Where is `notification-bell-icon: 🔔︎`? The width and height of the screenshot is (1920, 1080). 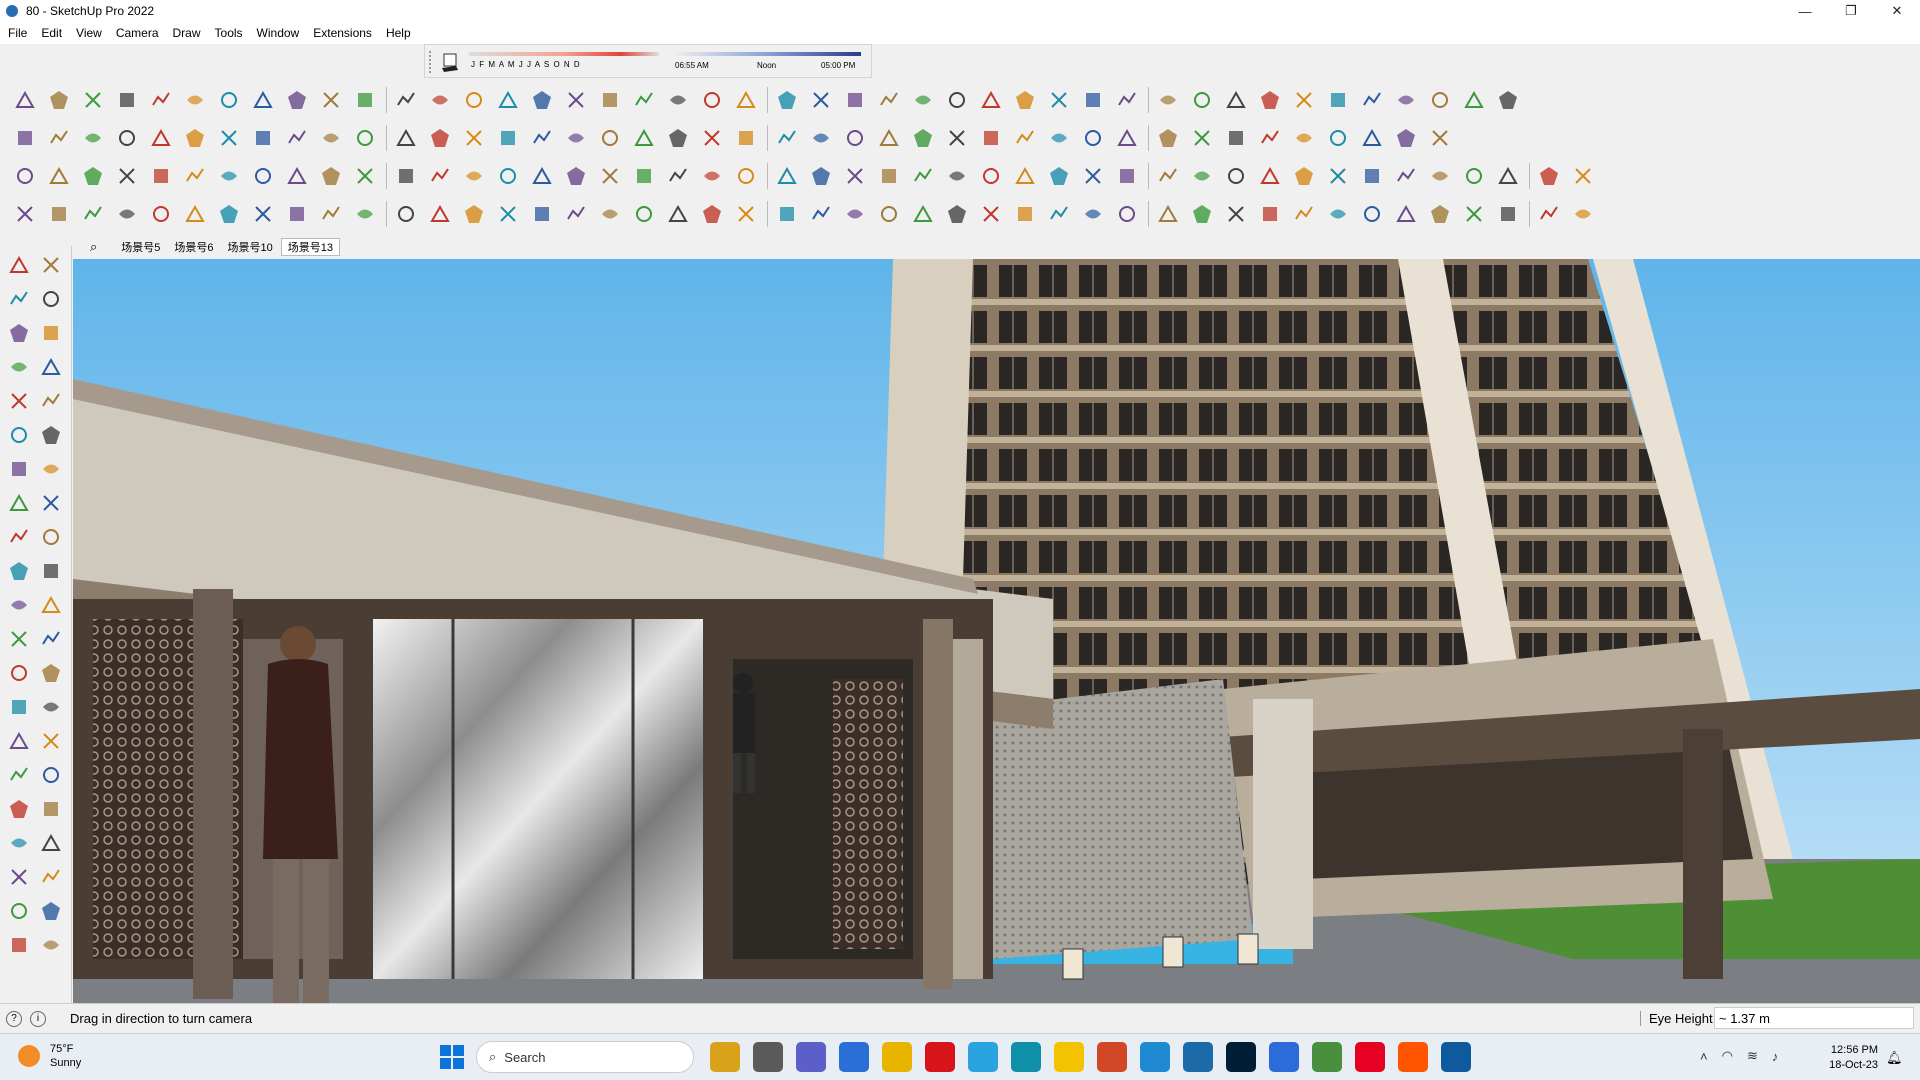 notification-bell-icon: 🔔︎ is located at coordinates (1894, 1058).